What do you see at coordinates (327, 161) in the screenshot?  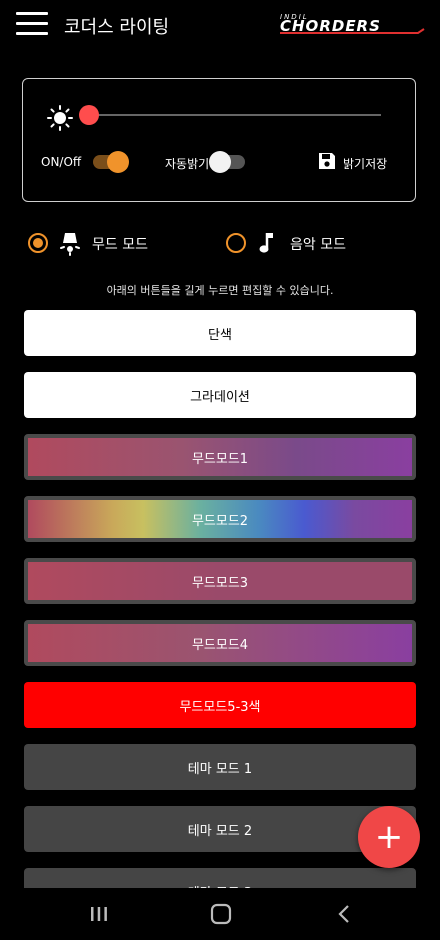 I see `floppy-disk-icon` at bounding box center [327, 161].